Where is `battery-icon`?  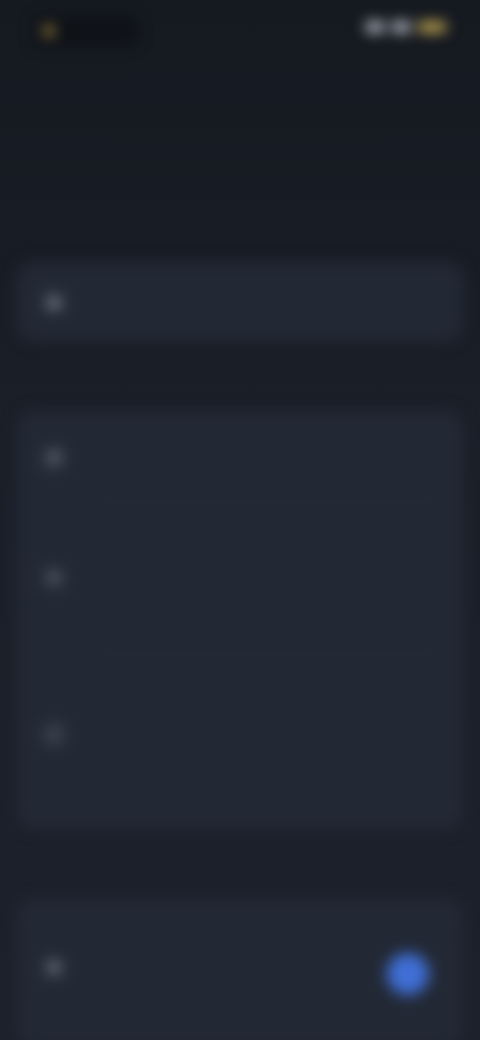 battery-icon is located at coordinates (432, 27).